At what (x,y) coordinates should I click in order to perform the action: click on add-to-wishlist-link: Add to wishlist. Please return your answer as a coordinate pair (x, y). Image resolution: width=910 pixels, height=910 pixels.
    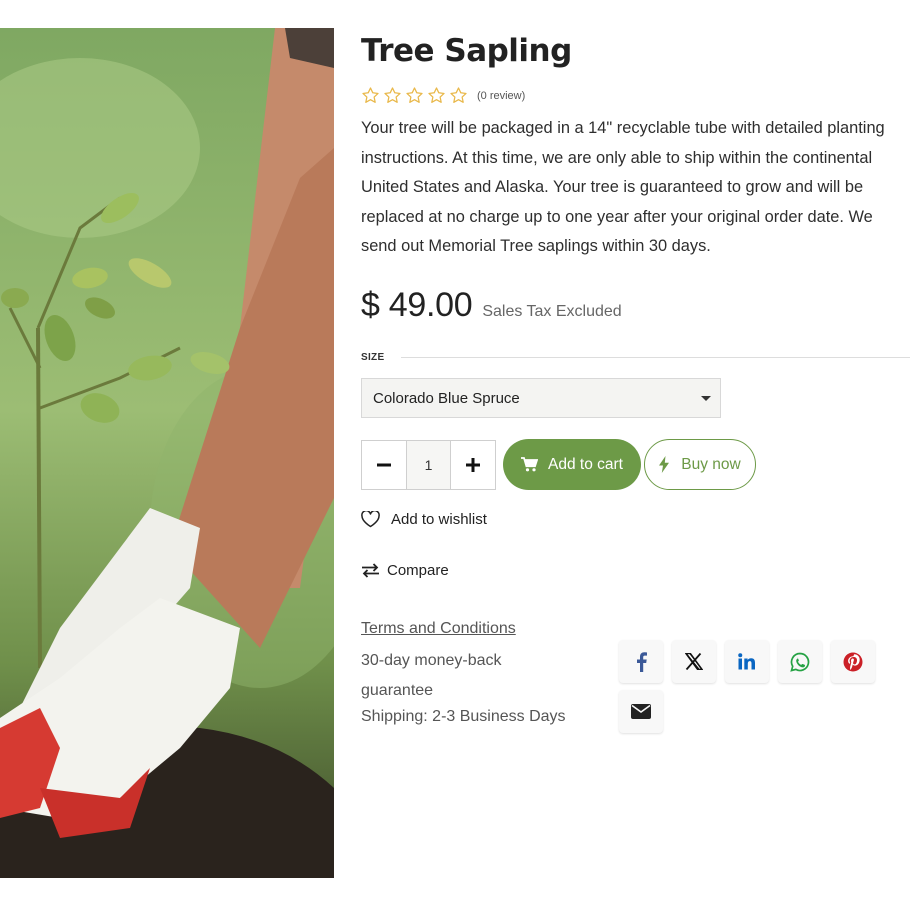
    Looking at the image, I should click on (424, 519).